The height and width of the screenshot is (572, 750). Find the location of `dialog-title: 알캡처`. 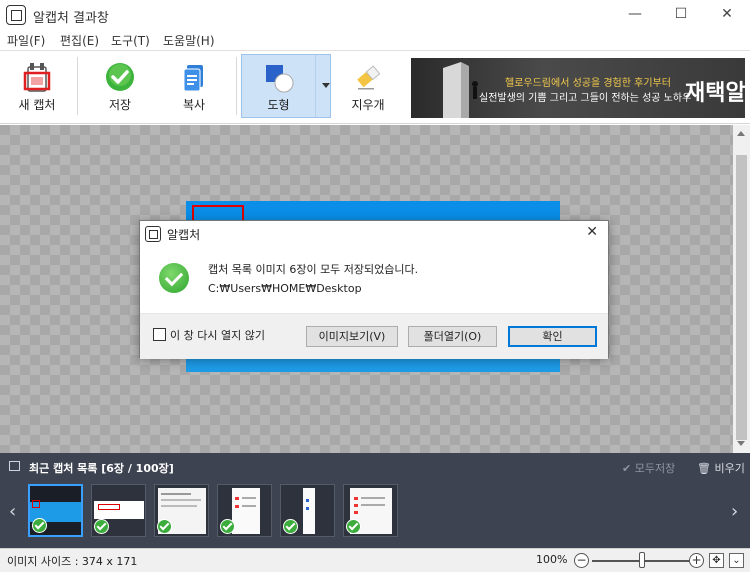

dialog-title: 알캡처 is located at coordinates (184, 235).